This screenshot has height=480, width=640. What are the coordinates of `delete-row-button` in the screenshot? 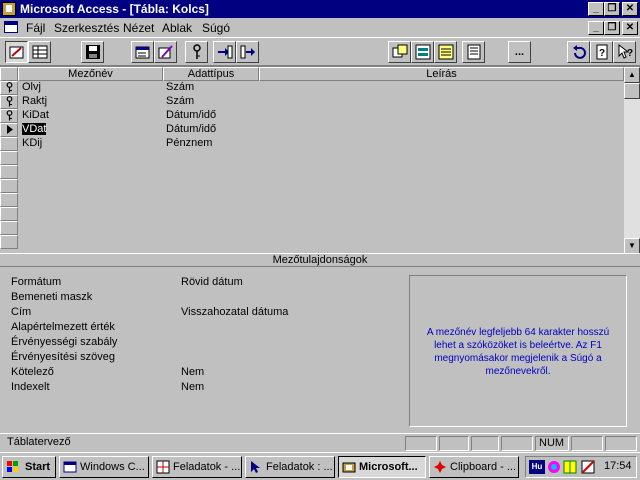 It's located at (247, 52).